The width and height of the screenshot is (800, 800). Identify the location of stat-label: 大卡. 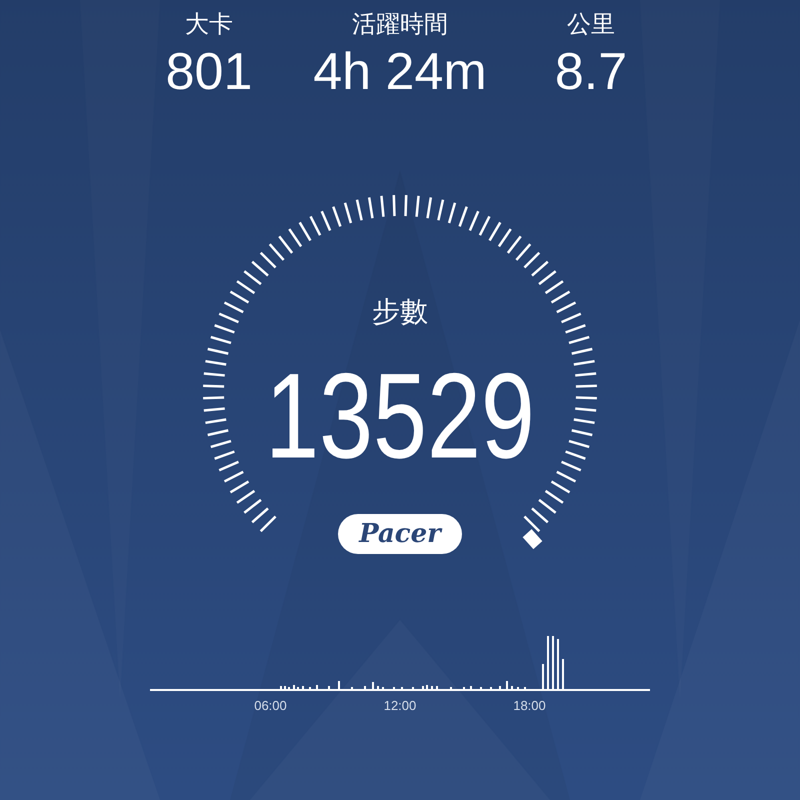
(209, 25).